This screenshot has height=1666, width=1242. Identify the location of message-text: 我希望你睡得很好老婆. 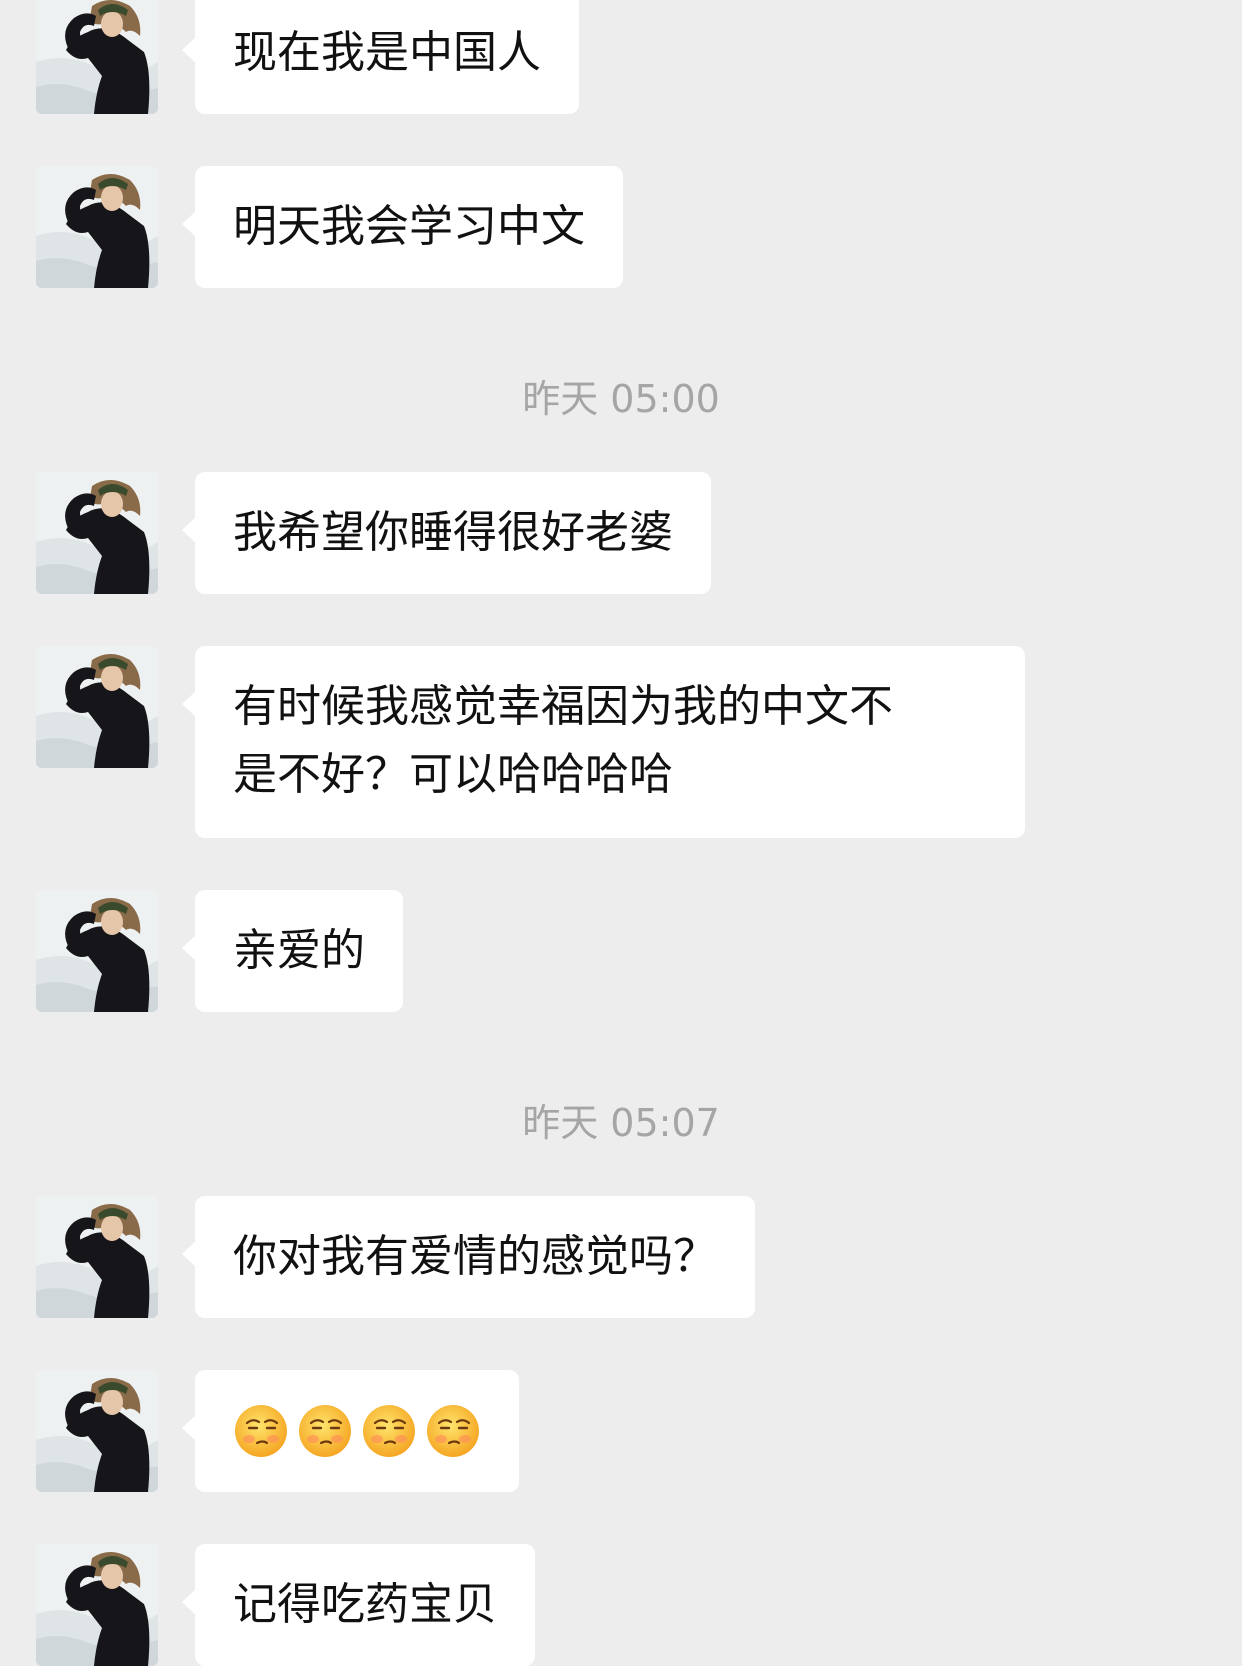
(453, 532).